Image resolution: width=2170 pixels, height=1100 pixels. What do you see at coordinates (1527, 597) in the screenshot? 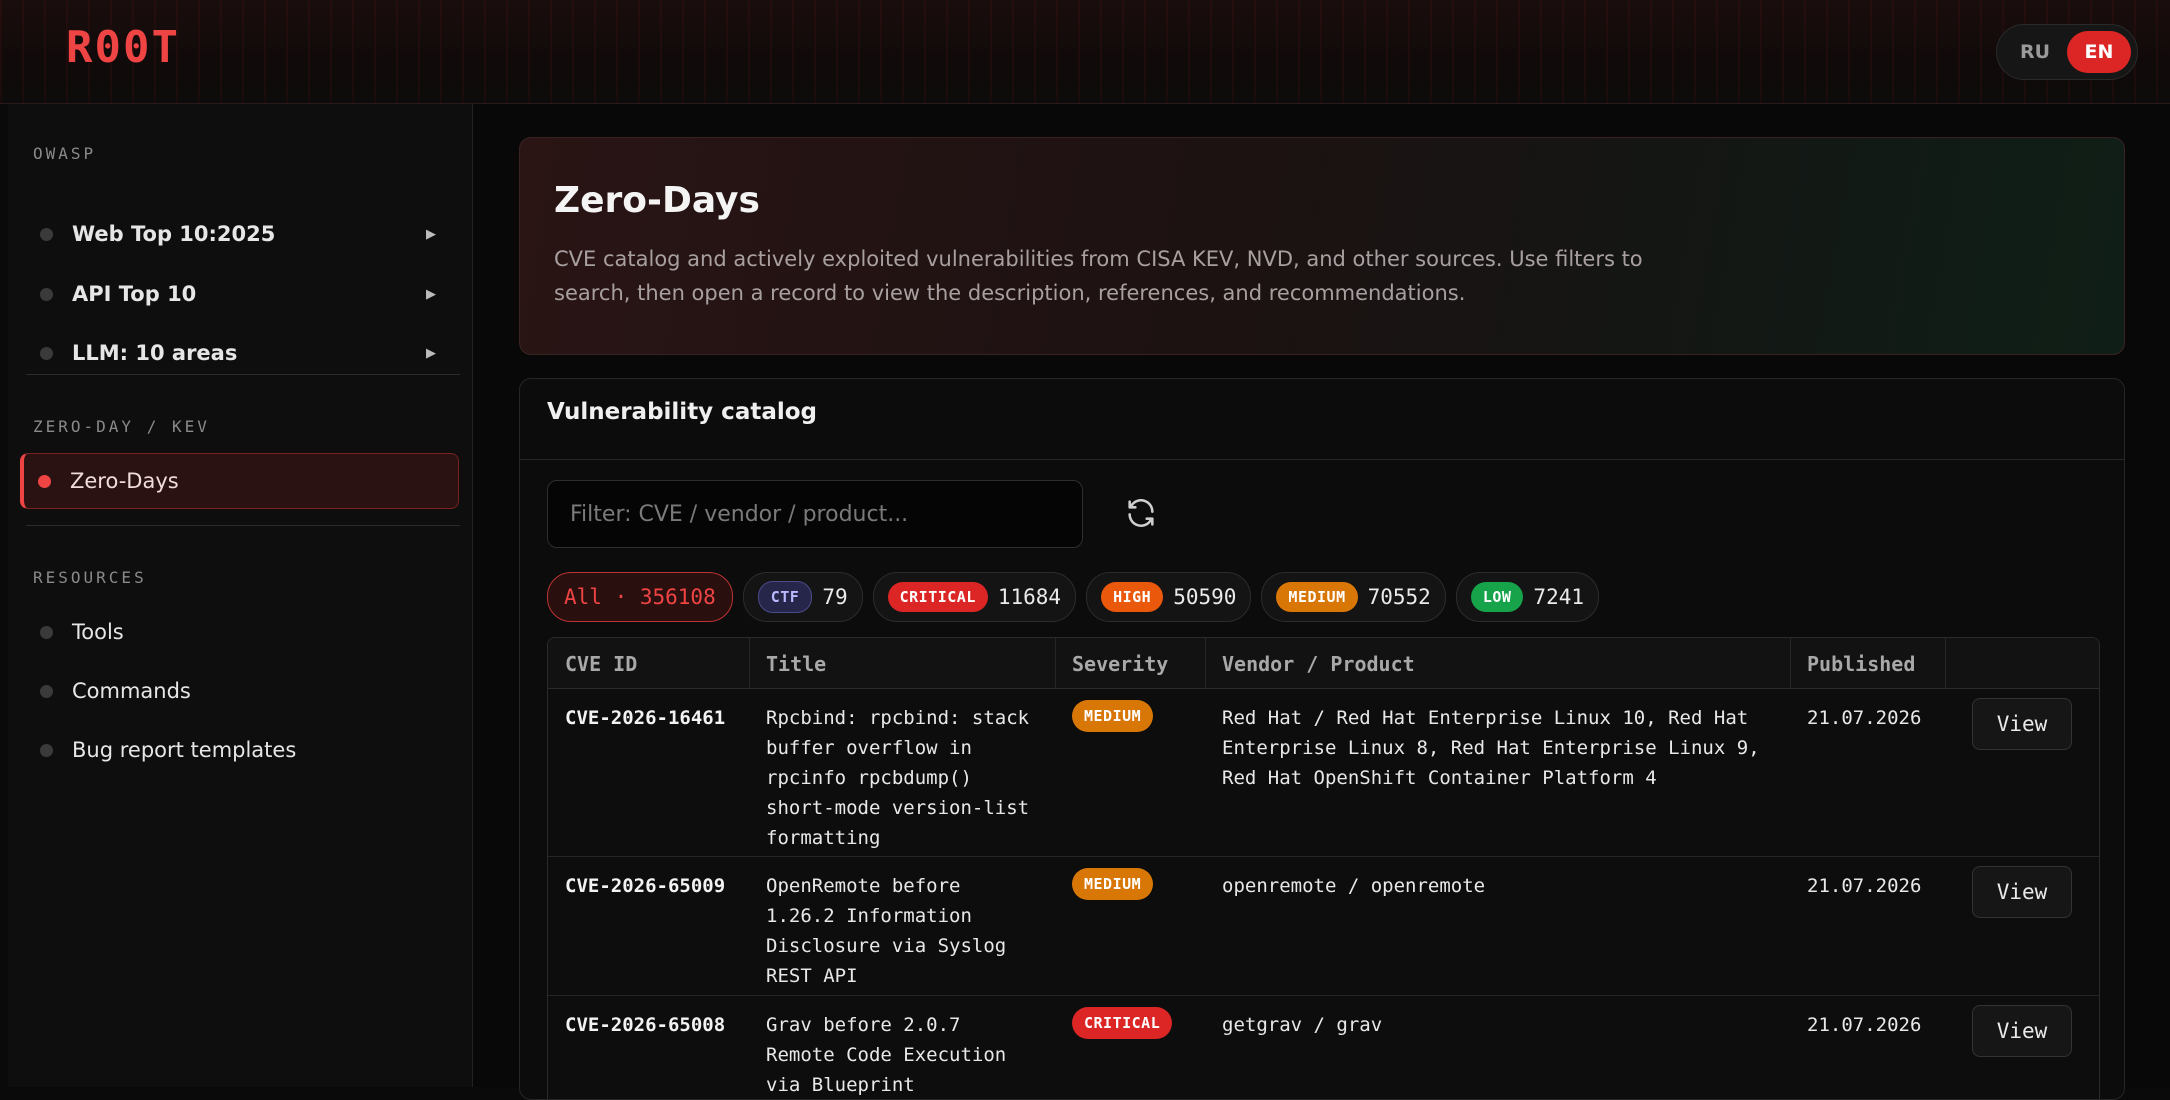
I see `chip-low: LOW 7241` at bounding box center [1527, 597].